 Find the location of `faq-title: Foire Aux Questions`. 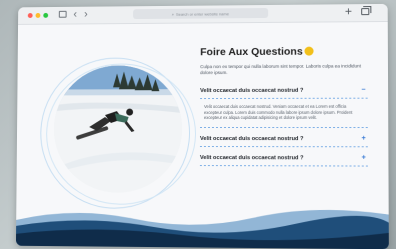

faq-title: Foire Aux Questions is located at coordinates (283, 51).